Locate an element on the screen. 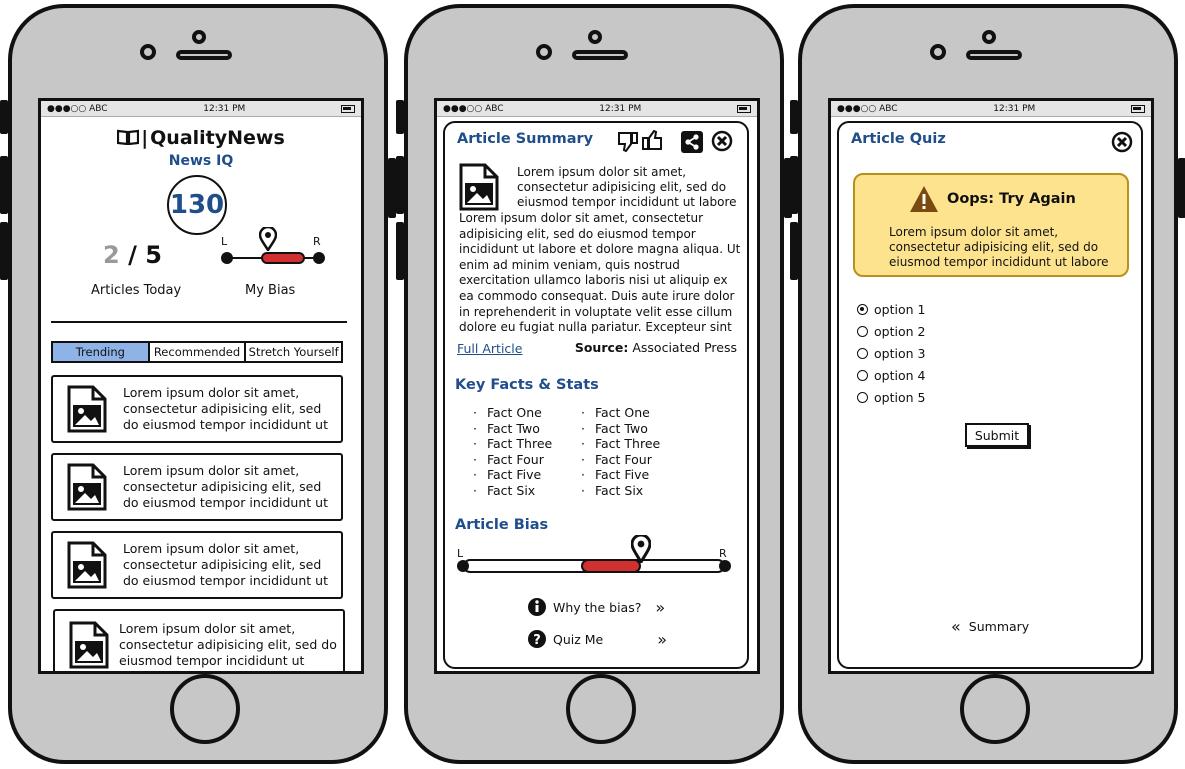 The image size is (1185, 769). quiz-me-link: ? Quiz Me » is located at coordinates (597, 639).